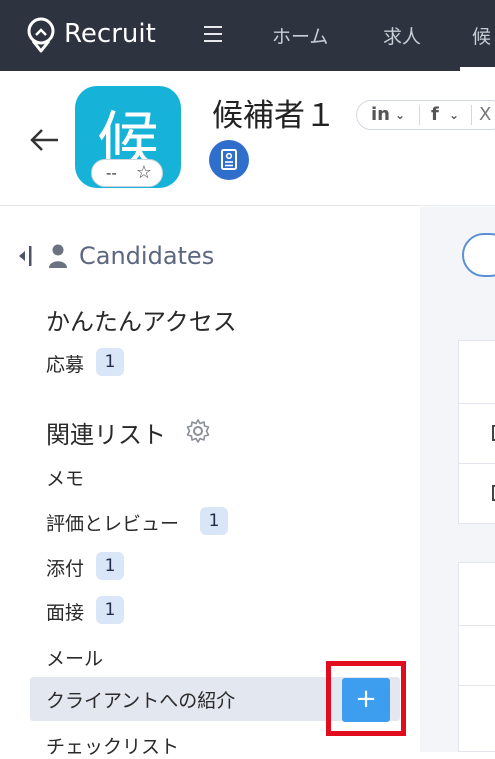 The image size is (495, 759). I want to click on nav-tab-candidates: 候, so click(481, 35).